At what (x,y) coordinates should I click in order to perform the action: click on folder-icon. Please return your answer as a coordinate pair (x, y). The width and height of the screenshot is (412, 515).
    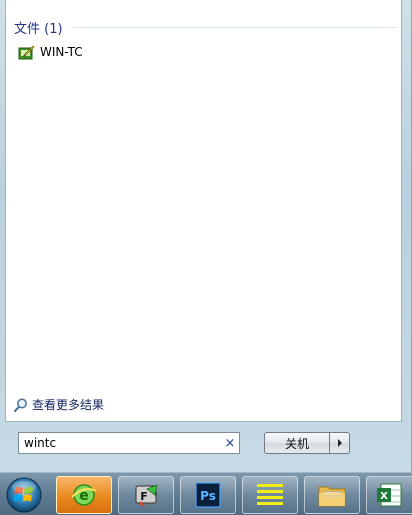
    Looking at the image, I should click on (332, 496).